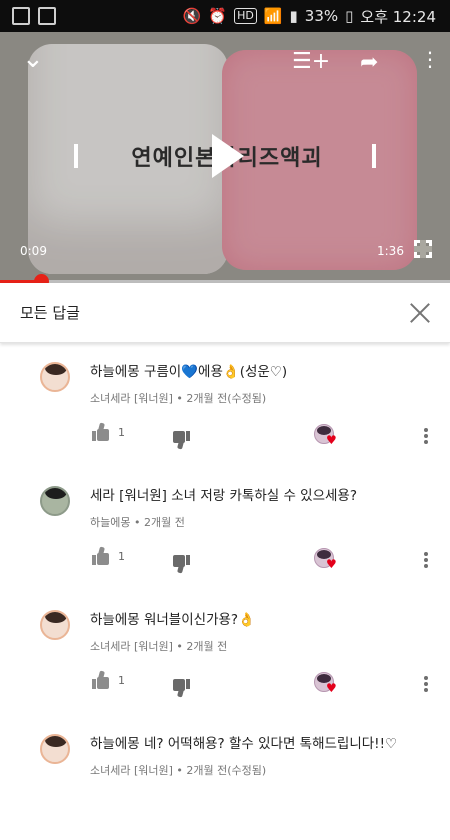 This screenshot has width=450, height=840. I want to click on close-icon, so click(420, 313).